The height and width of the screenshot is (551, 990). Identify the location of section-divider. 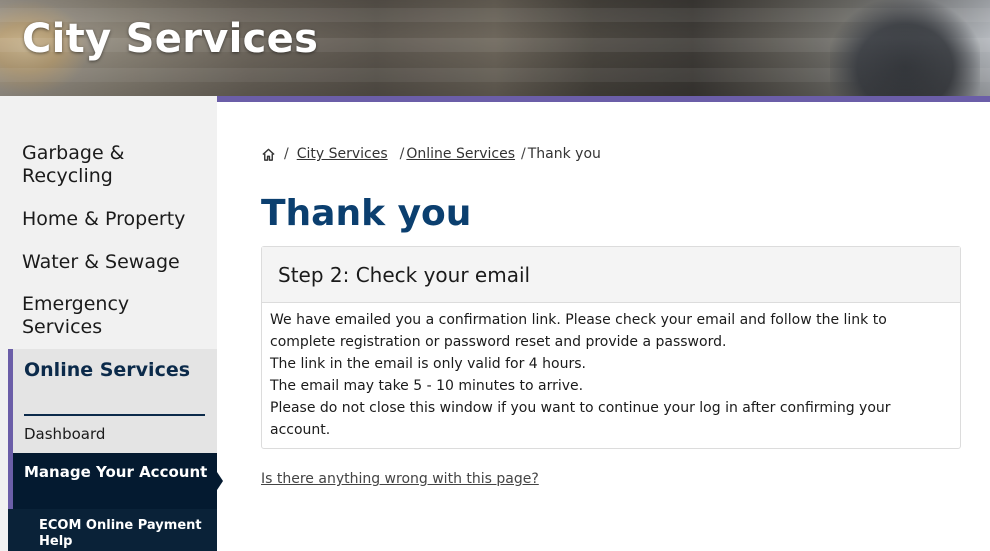
(114, 415).